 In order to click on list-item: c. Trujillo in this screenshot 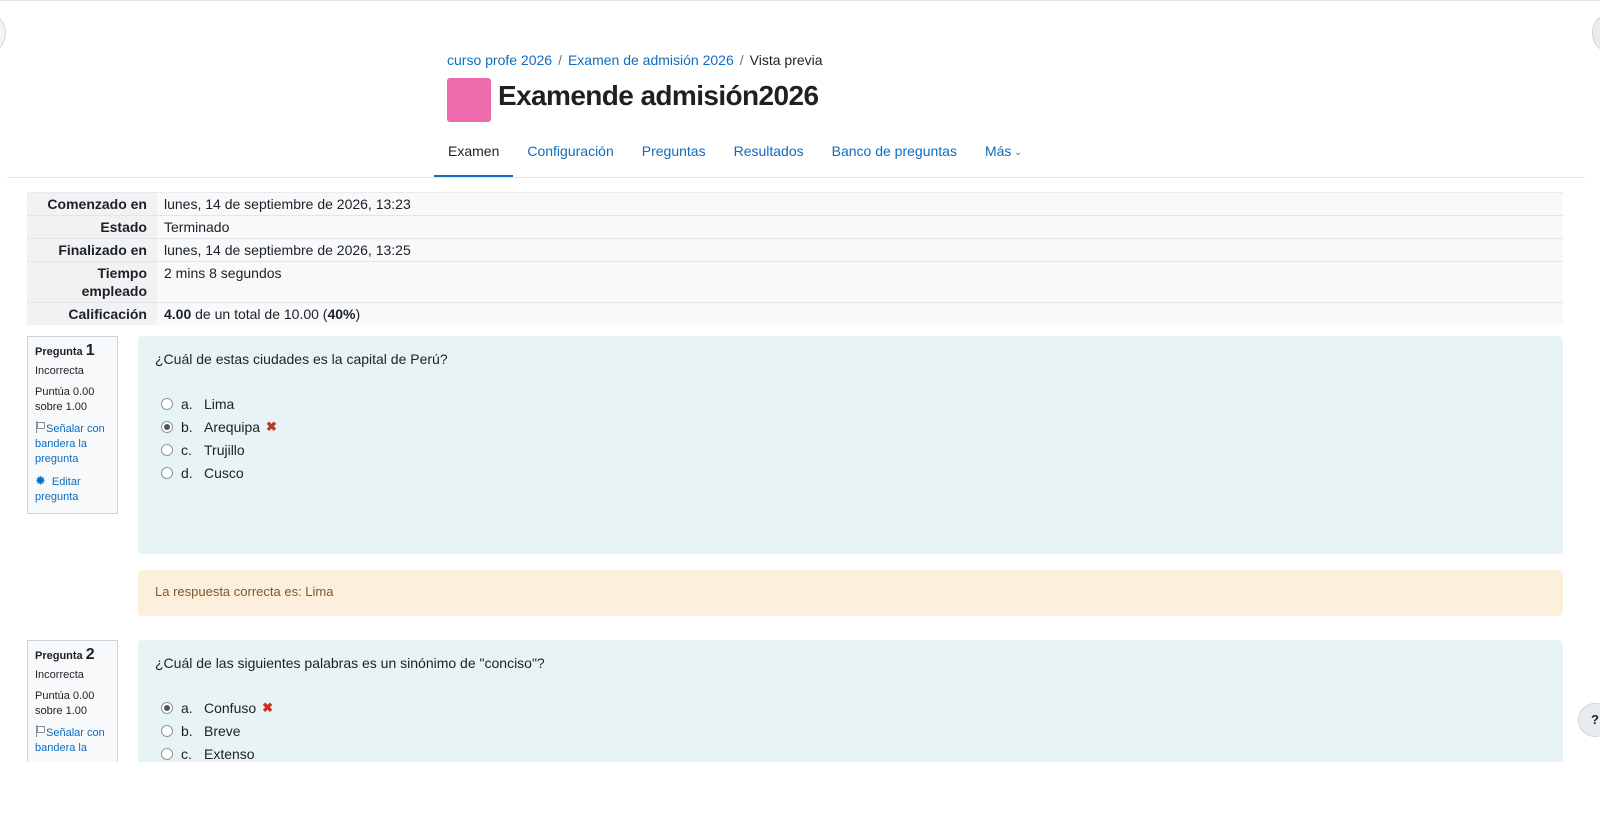, I will do `click(850, 449)`.